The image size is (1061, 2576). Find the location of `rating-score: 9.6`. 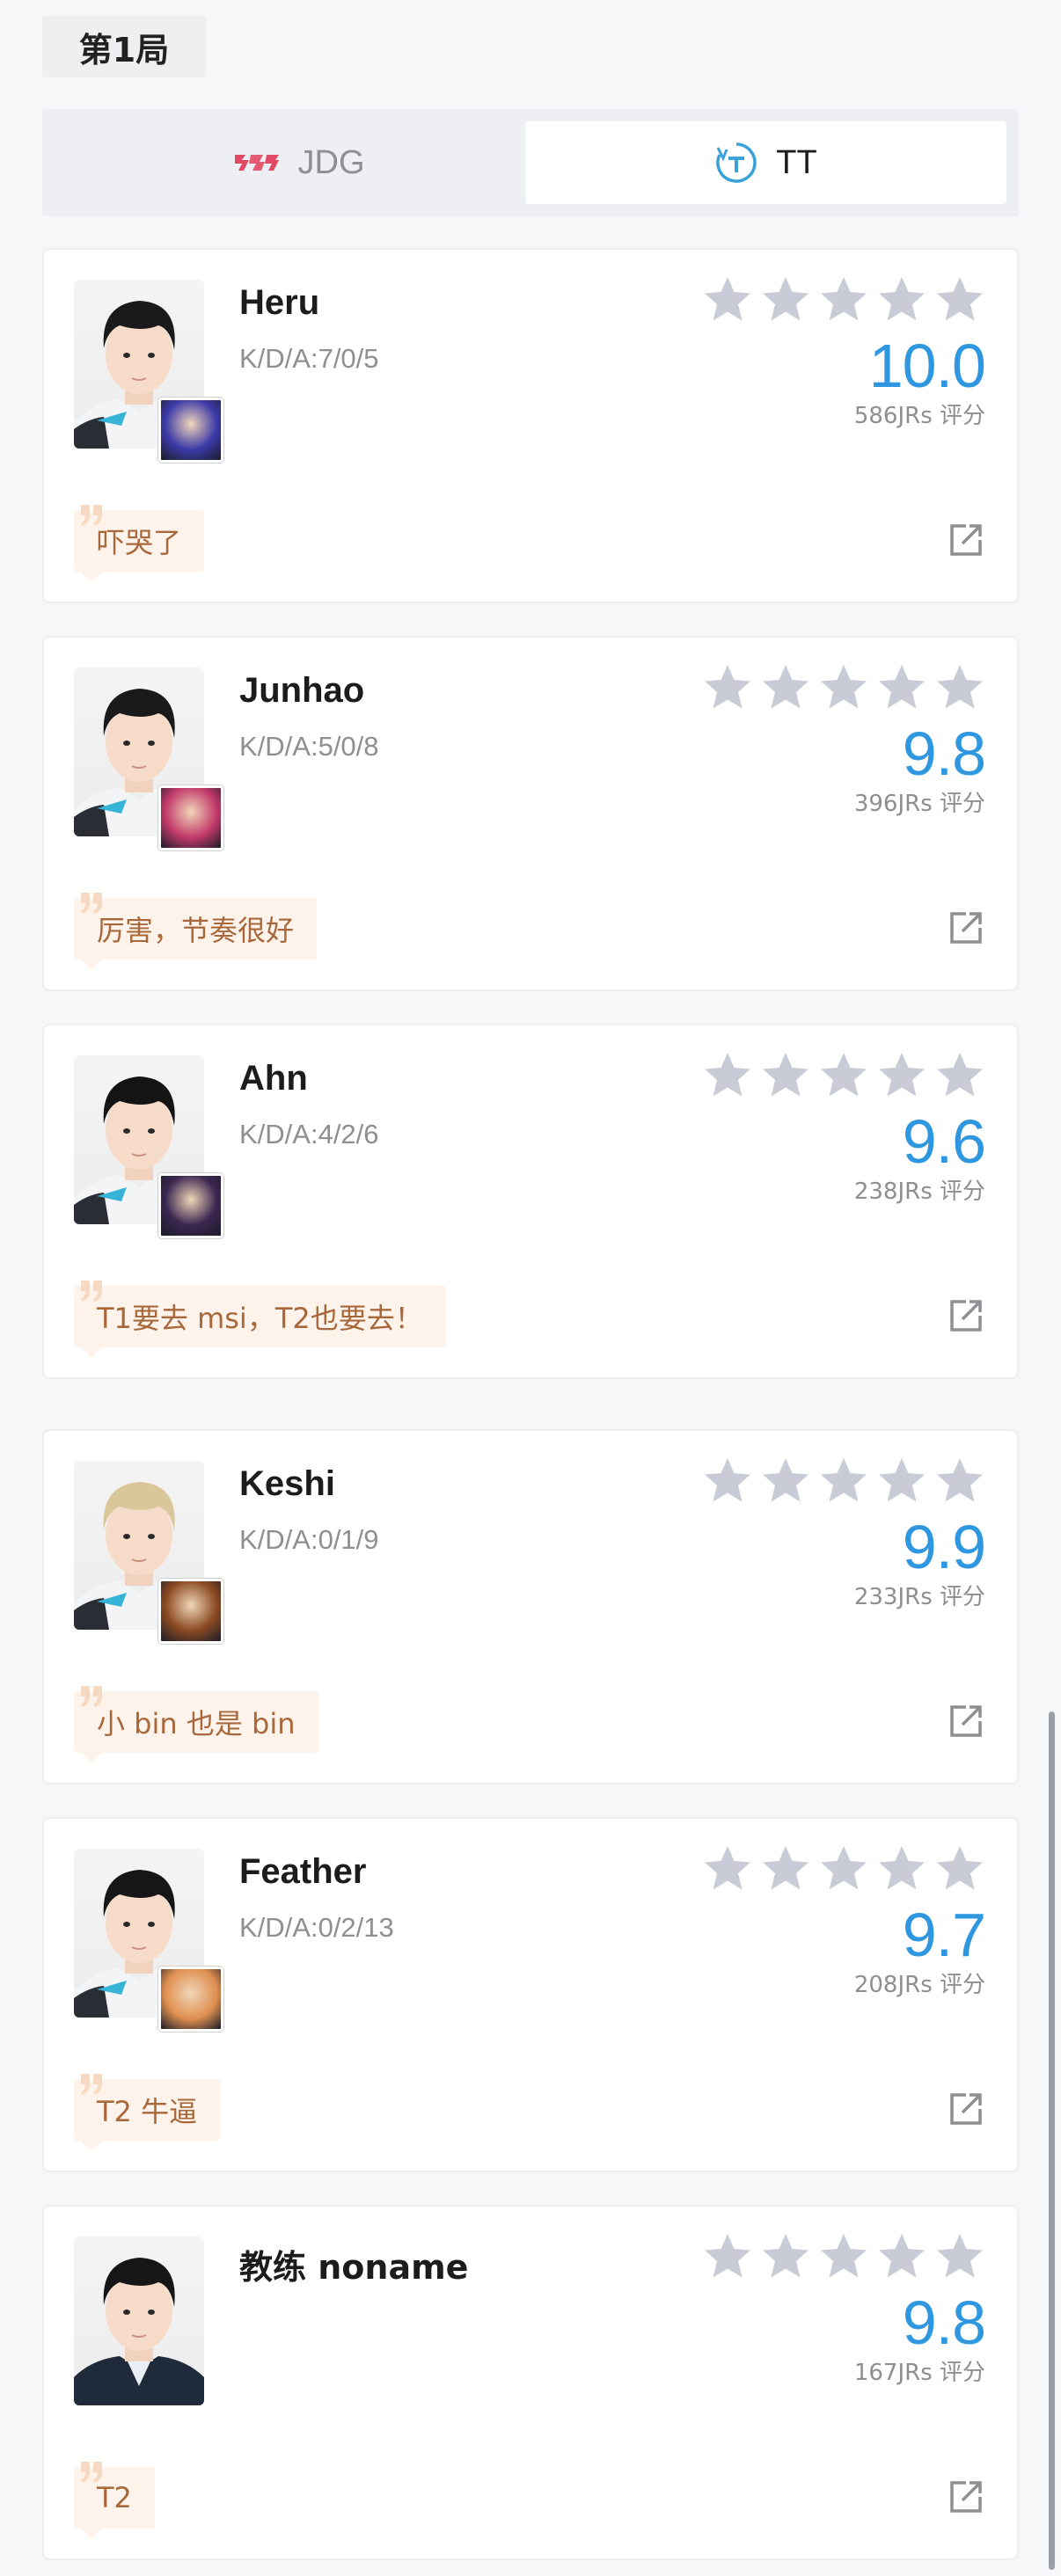

rating-score: 9.6 is located at coordinates (944, 1141).